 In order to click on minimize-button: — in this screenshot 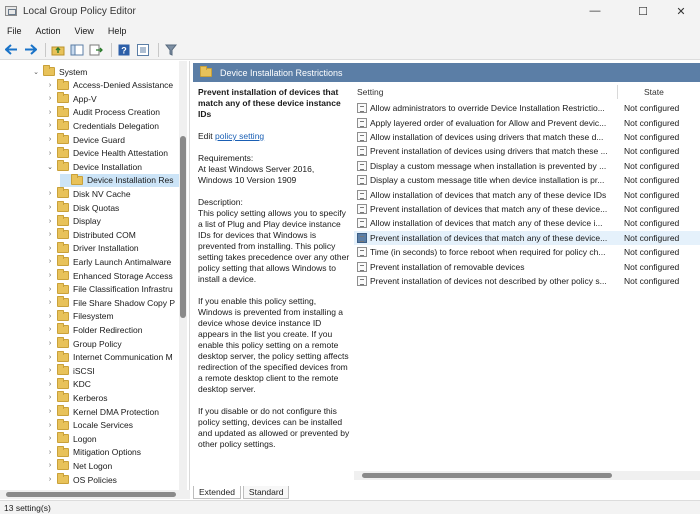, I will do `click(595, 11)`.